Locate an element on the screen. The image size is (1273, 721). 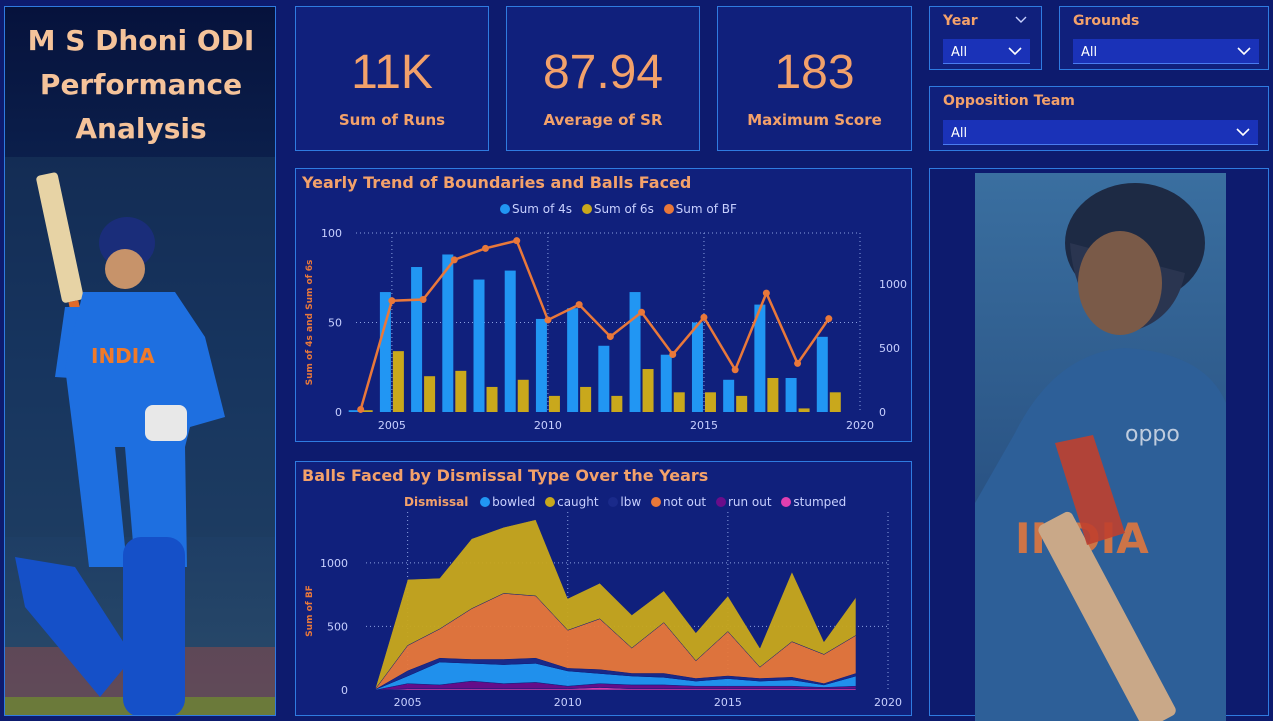
y-axis-title: Sum of 4s and Sum of 6s is located at coordinates (310, 323).